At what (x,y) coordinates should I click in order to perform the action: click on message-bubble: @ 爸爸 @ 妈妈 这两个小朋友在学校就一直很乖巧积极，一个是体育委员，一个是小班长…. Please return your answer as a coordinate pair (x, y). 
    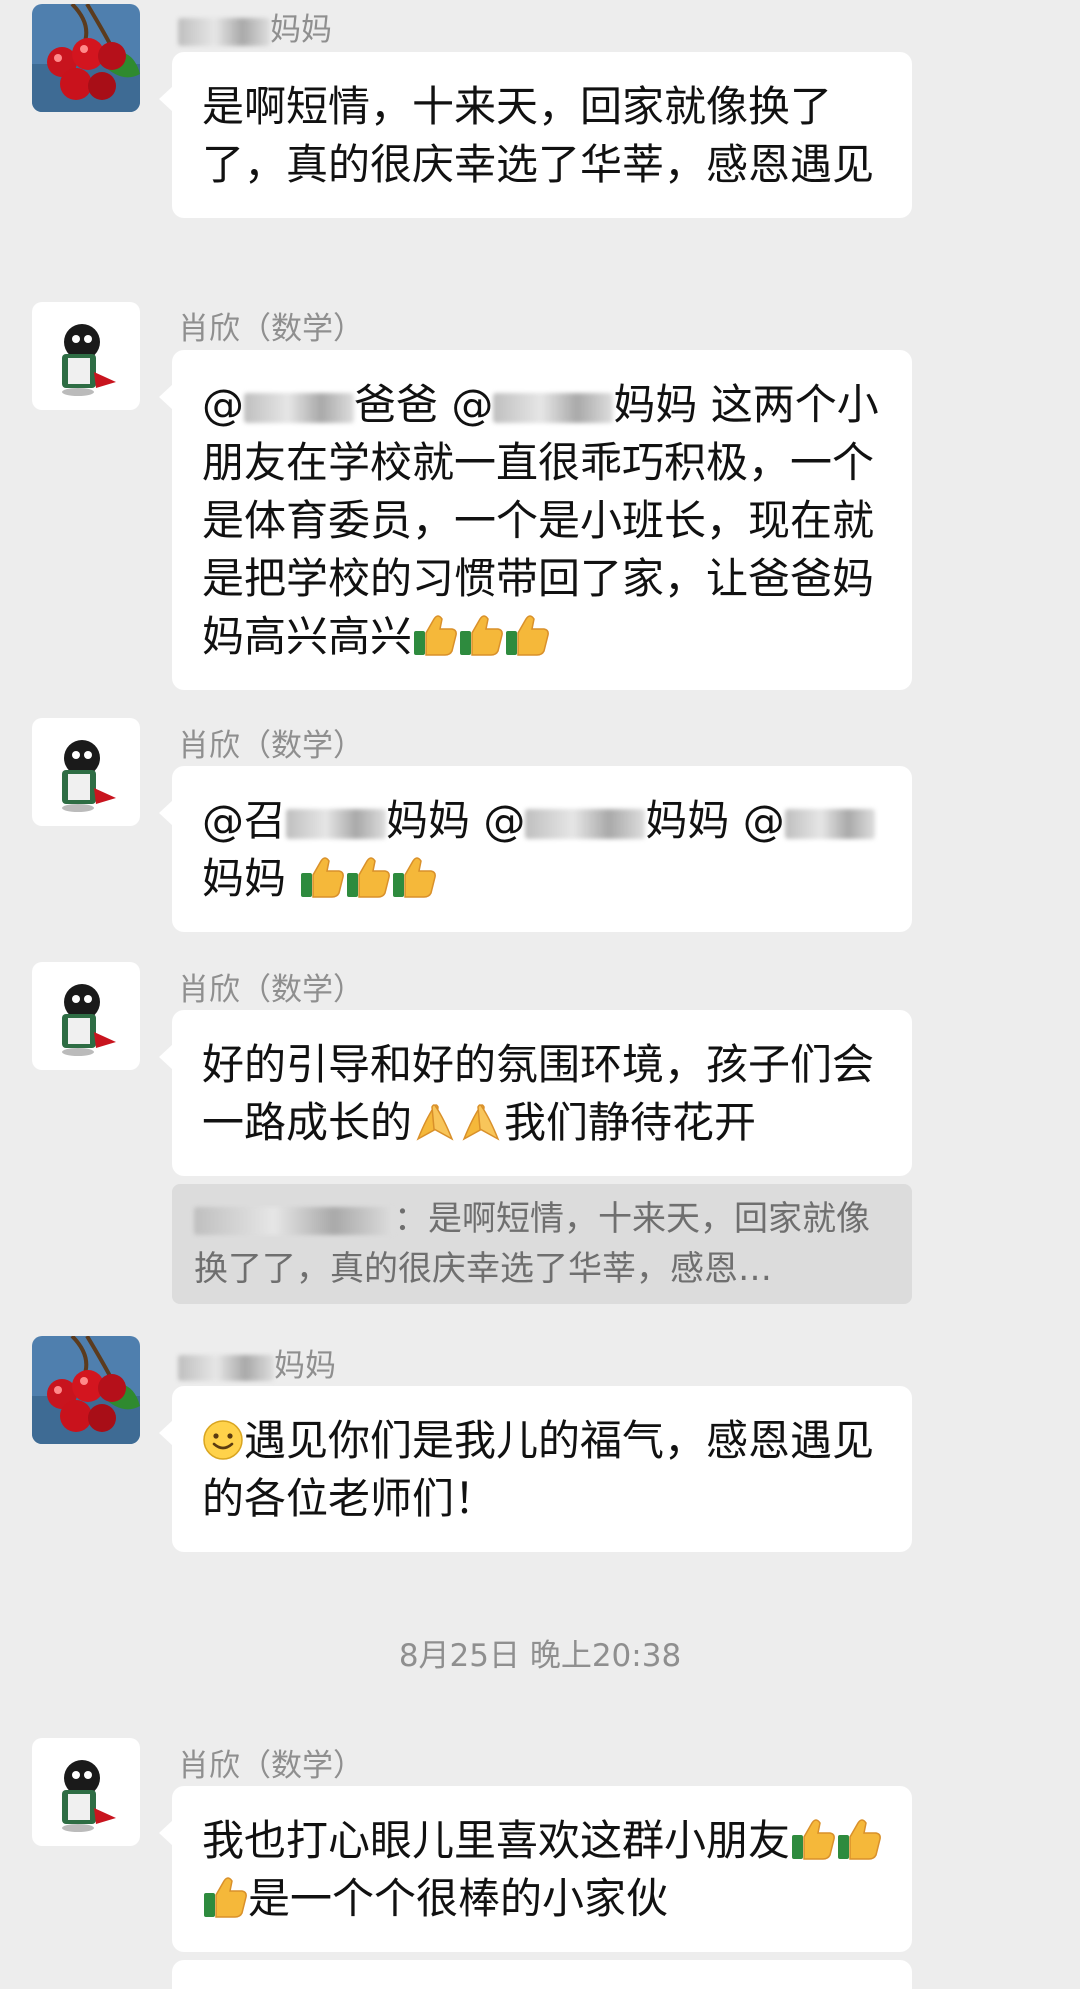
    Looking at the image, I should click on (535, 520).